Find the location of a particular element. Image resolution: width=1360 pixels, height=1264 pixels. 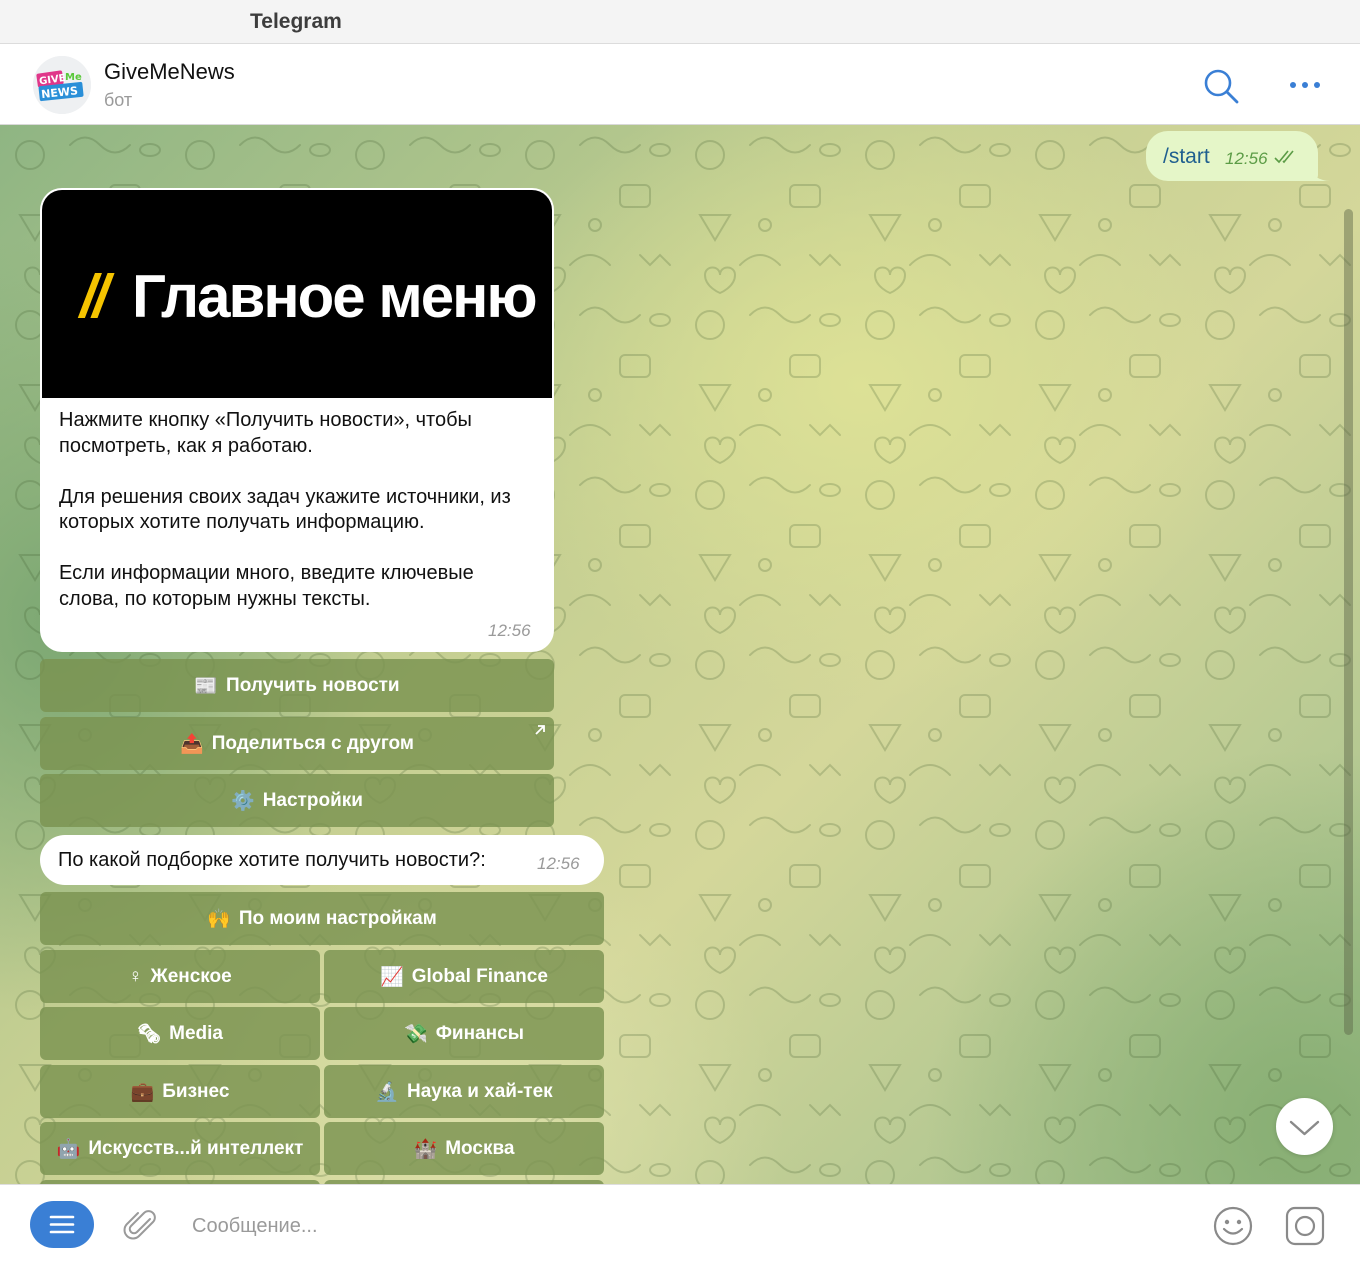

avatar: GIVE Me NEWS is located at coordinates (62, 85).